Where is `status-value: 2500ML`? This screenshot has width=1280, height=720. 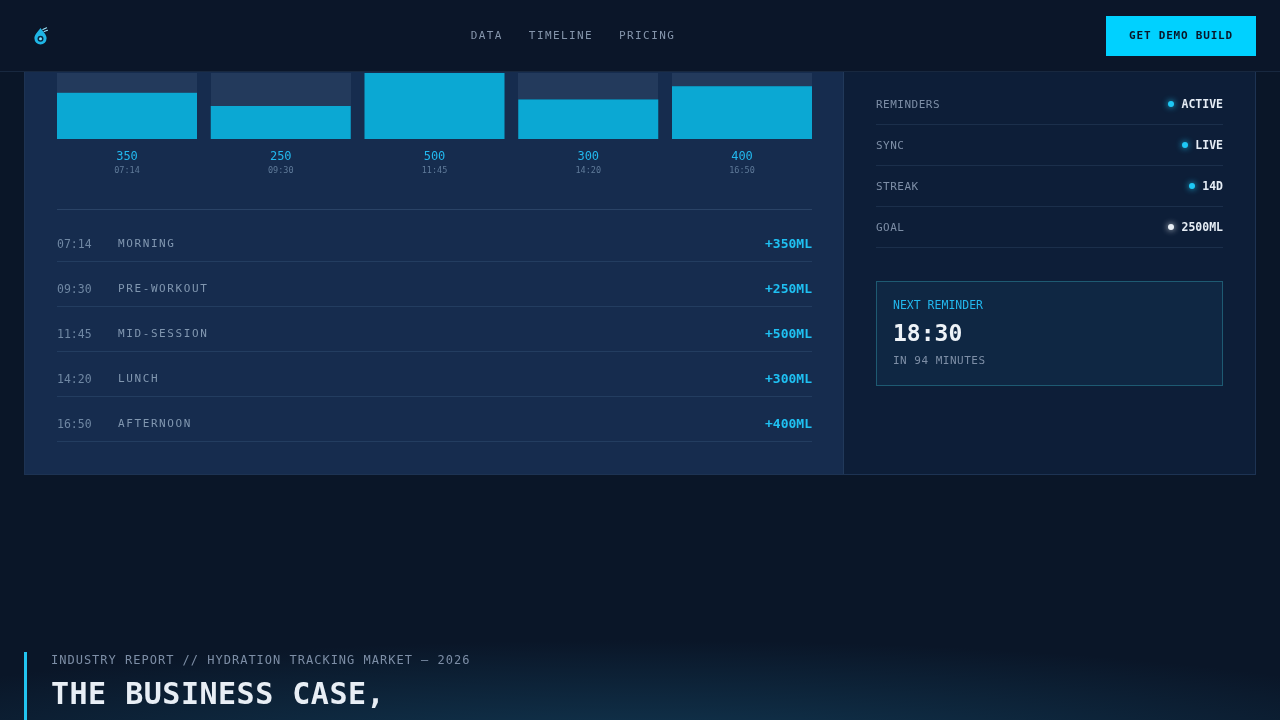 status-value: 2500ML is located at coordinates (1202, 227).